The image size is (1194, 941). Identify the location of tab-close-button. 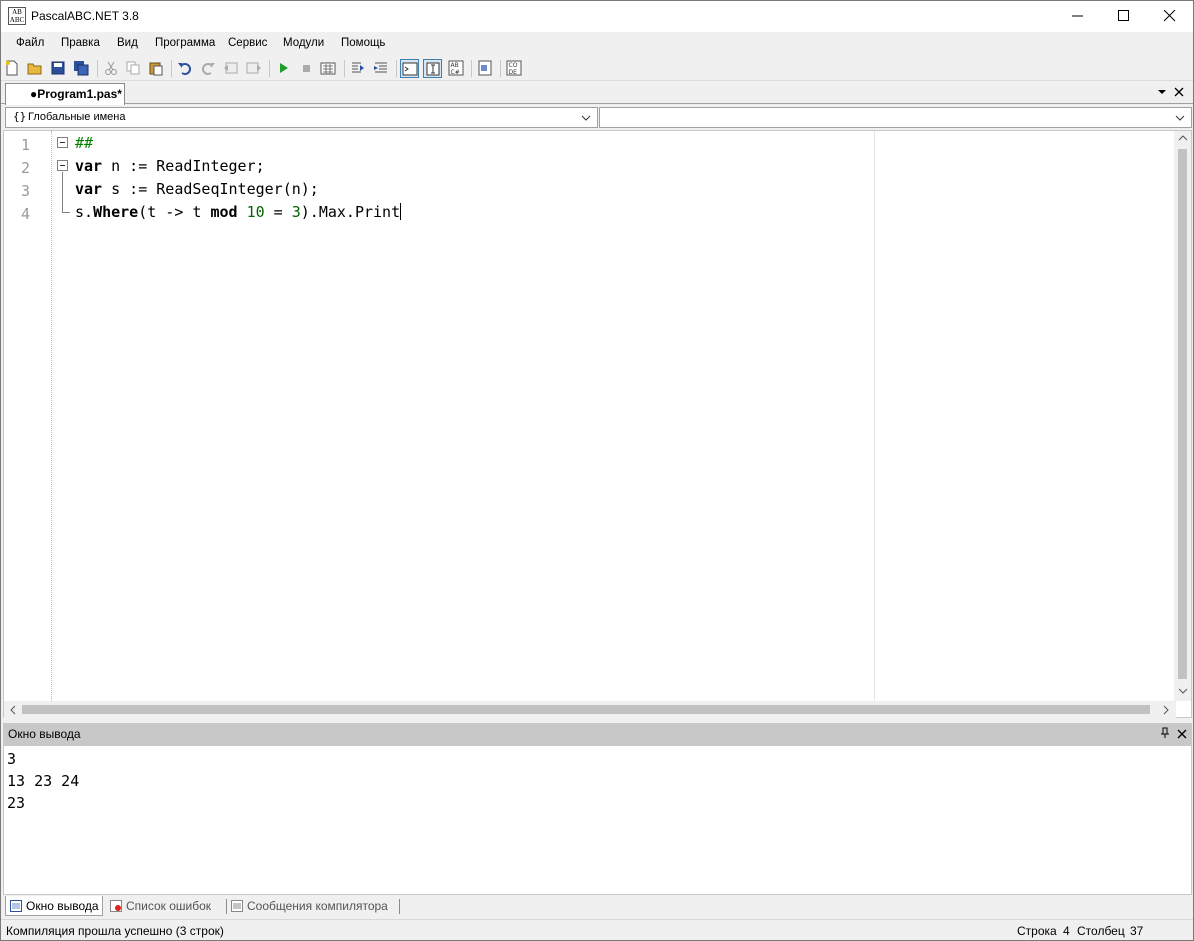
(1179, 93).